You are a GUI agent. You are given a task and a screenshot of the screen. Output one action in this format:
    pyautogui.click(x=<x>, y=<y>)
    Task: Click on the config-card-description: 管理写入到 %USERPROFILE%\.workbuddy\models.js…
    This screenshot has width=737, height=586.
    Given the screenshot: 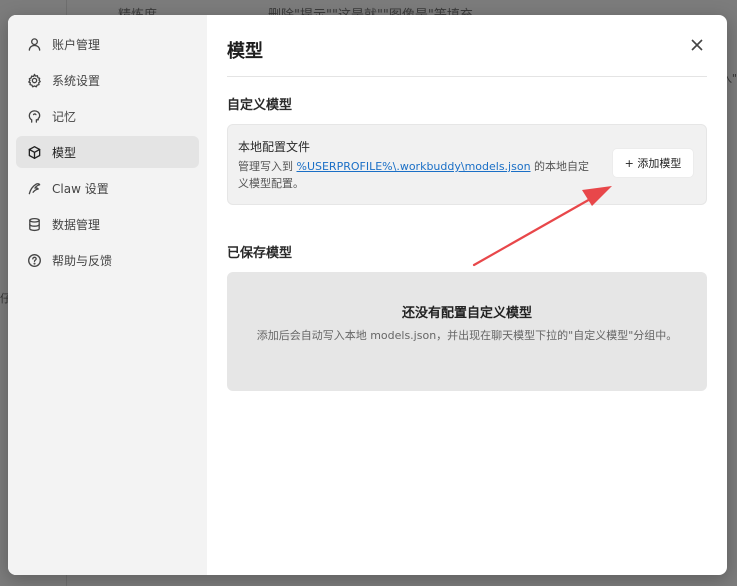 What is the action you would take?
    pyautogui.click(x=418, y=175)
    